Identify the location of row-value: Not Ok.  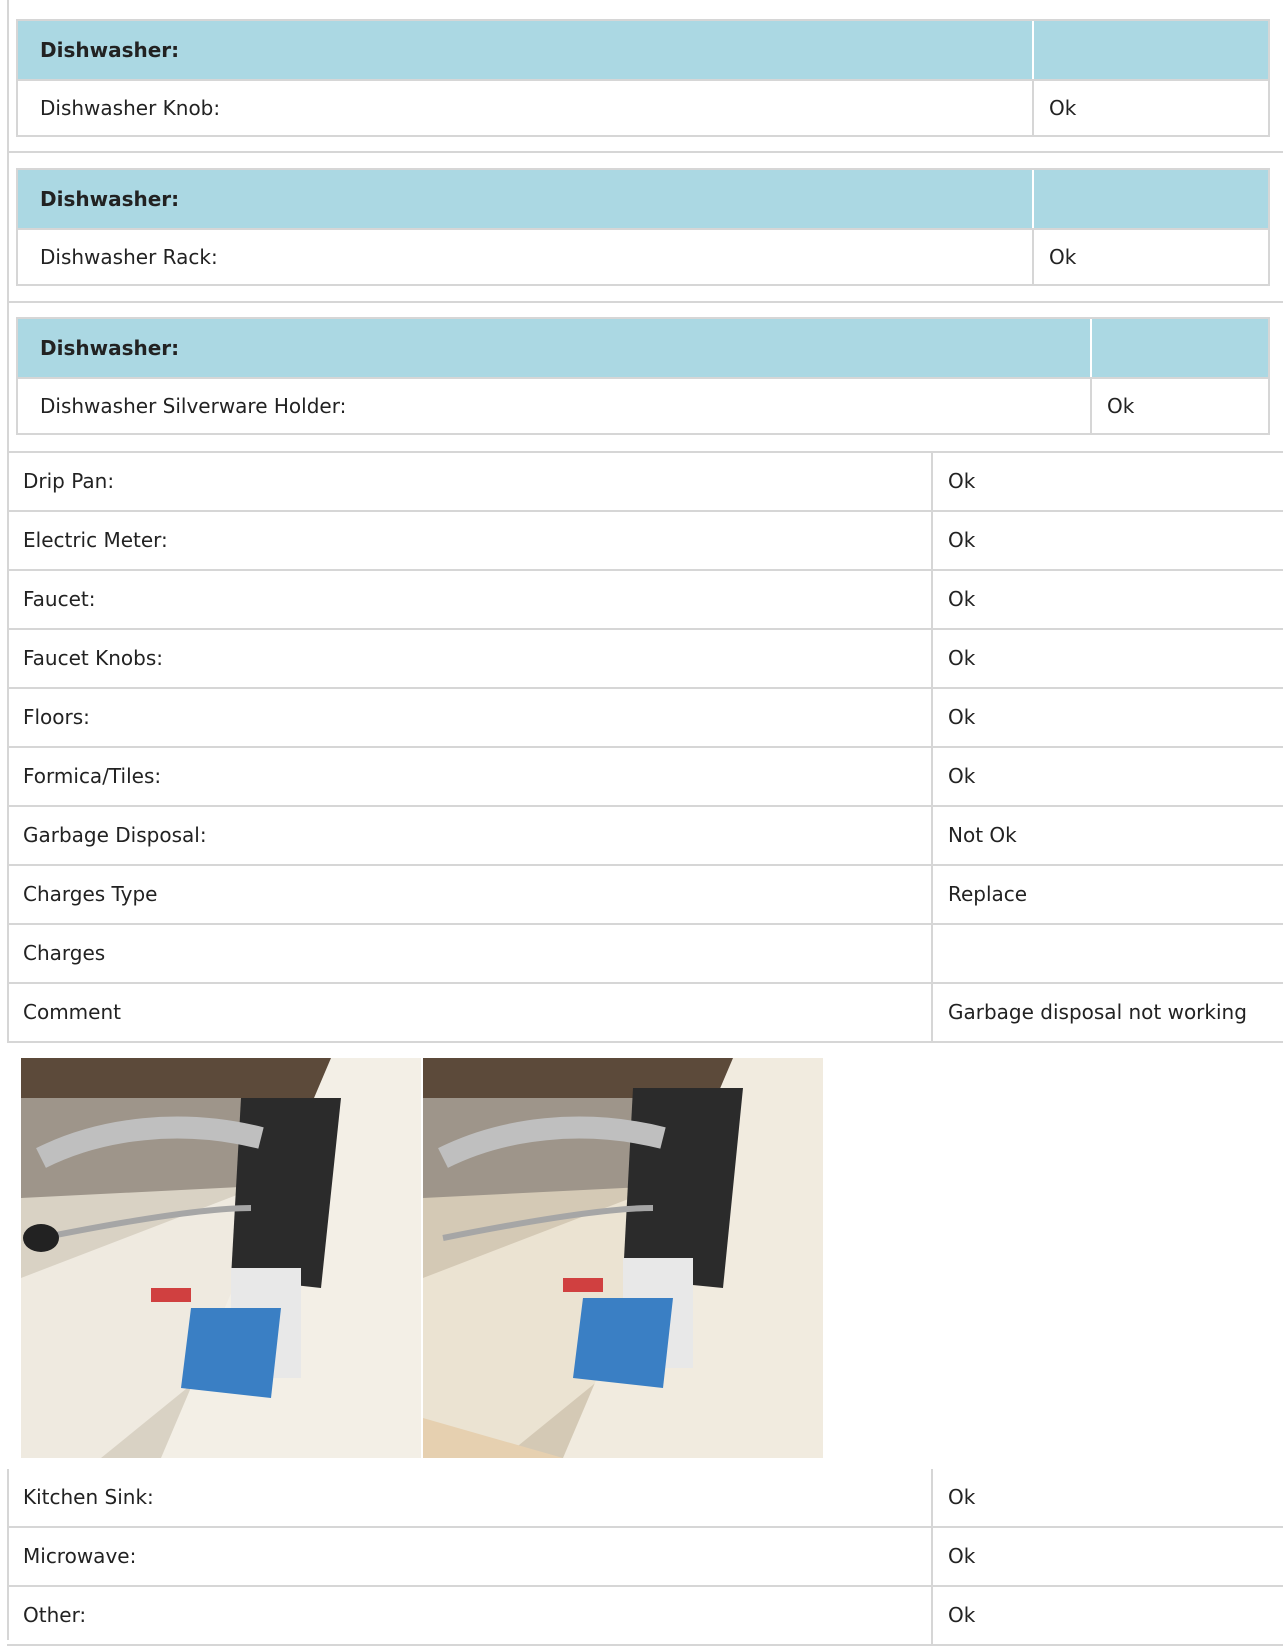
(982, 835).